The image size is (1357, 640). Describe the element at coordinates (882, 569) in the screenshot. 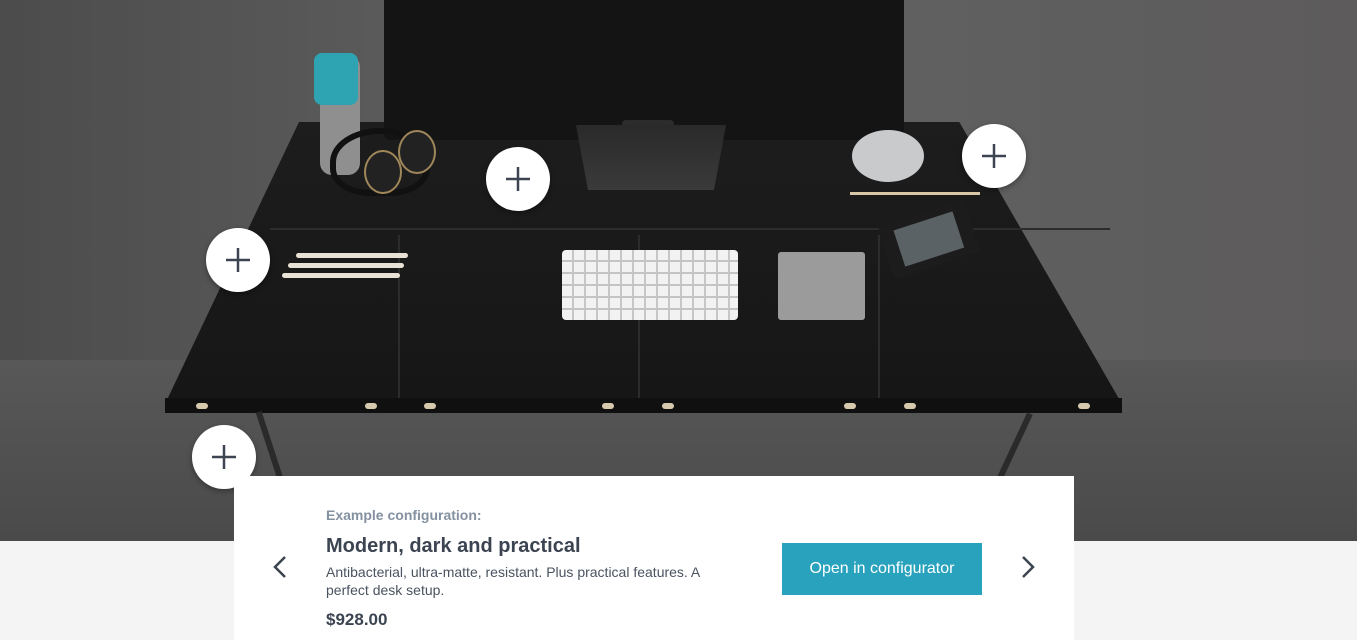

I see `open-configurator-button: Open in configurator` at that location.